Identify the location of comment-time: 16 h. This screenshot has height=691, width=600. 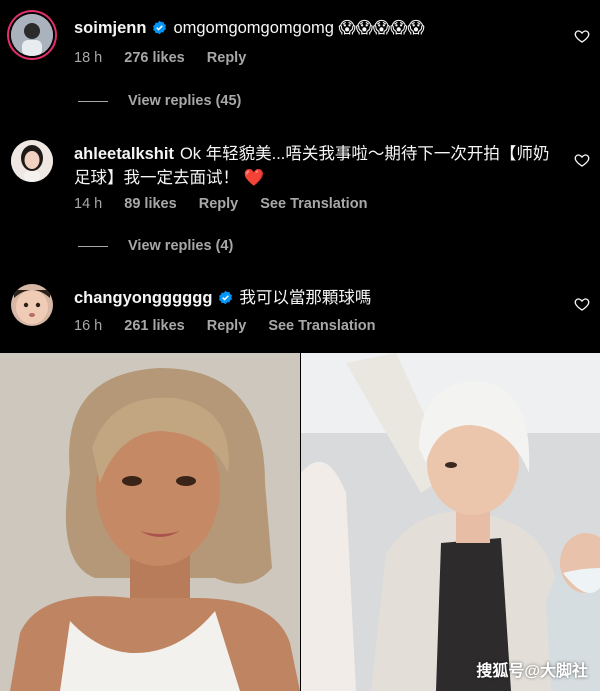
(88, 326).